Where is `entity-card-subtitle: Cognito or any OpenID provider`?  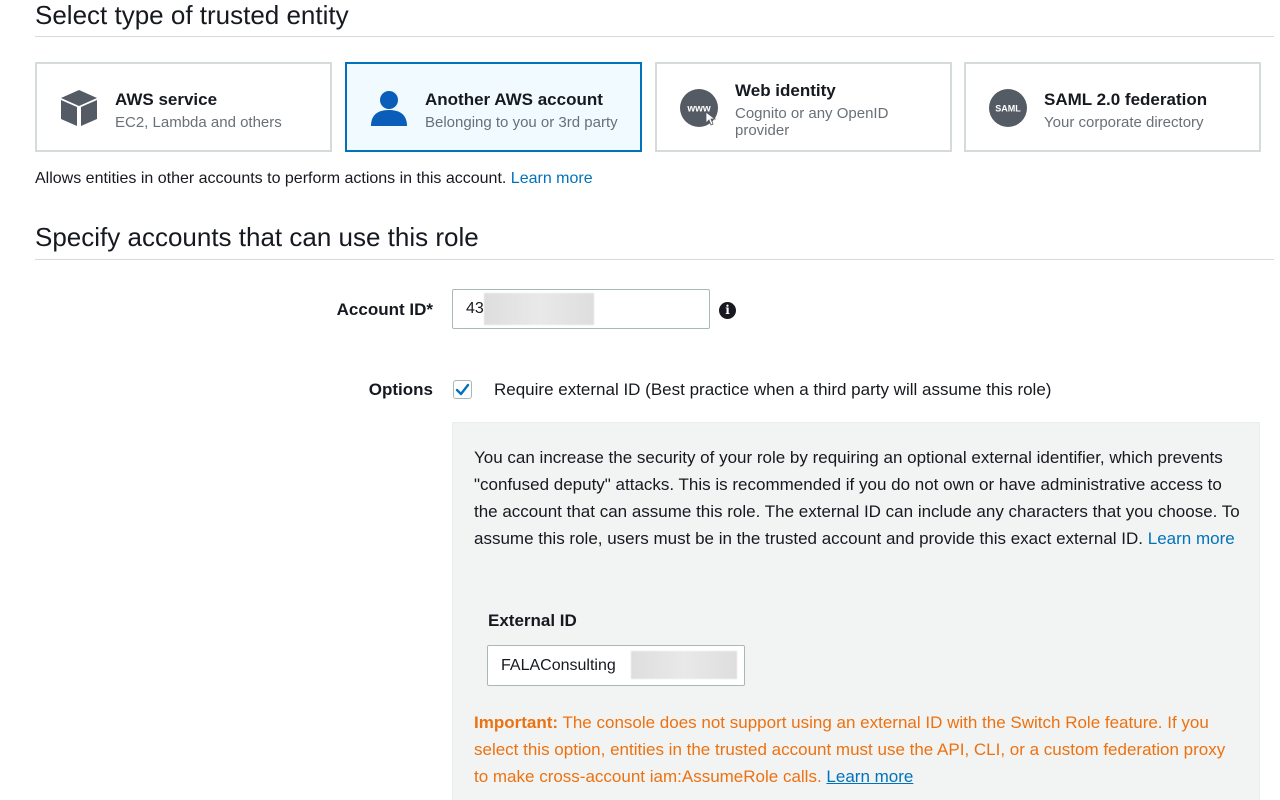 entity-card-subtitle: Cognito or any OpenID provider is located at coordinates (811, 122).